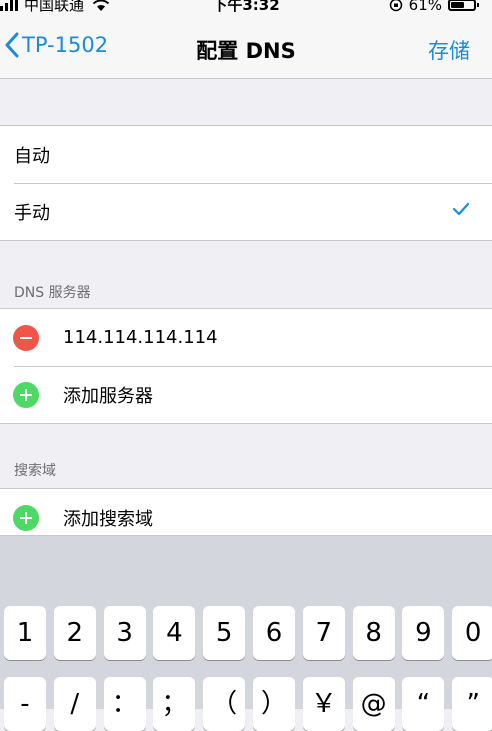  Describe the element at coordinates (246, 154) in the screenshot. I see `mode-option-automatic: 自动` at that location.